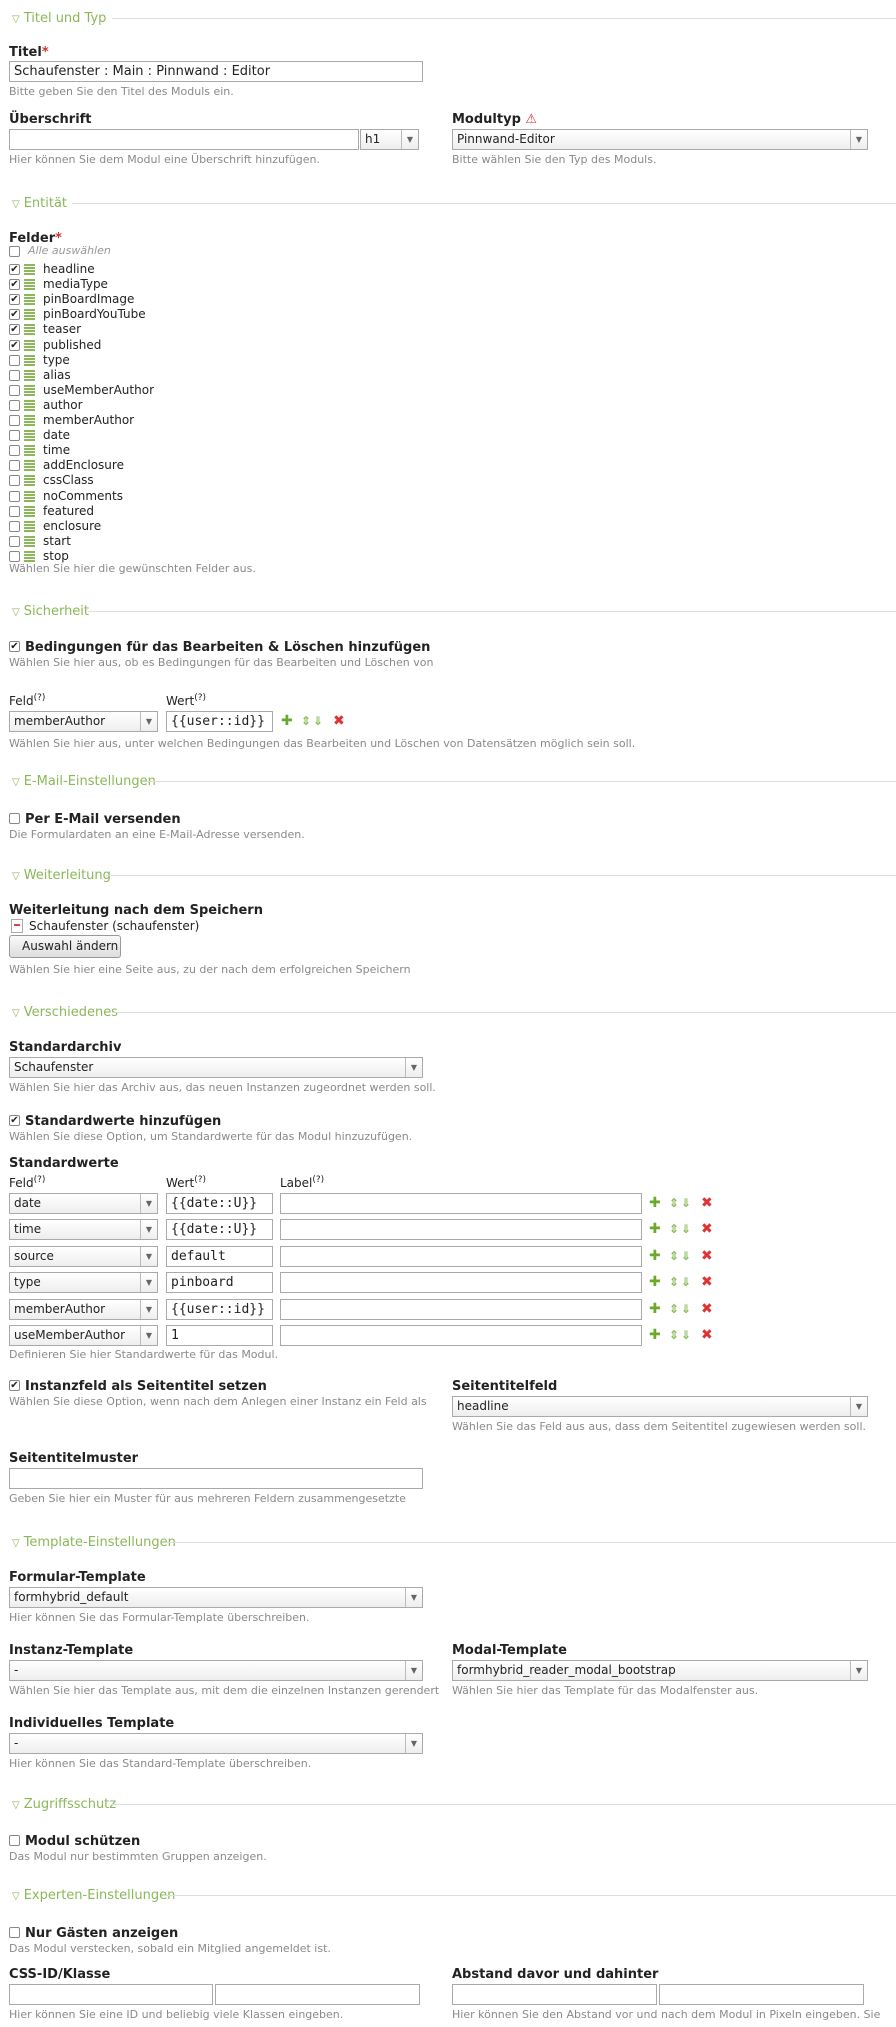 Image resolution: width=896 pixels, height=2027 pixels. I want to click on legend-zugriffsschutz: ▽ Zugriffsschutz, so click(64, 1804).